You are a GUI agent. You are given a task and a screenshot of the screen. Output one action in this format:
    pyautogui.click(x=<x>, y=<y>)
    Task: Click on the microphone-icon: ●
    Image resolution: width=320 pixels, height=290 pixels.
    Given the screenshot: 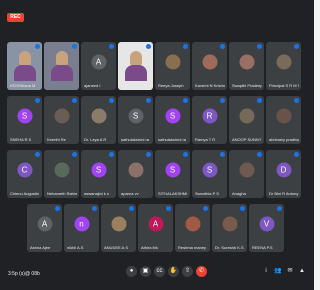 What is the action you would take?
    pyautogui.click(x=131, y=271)
    